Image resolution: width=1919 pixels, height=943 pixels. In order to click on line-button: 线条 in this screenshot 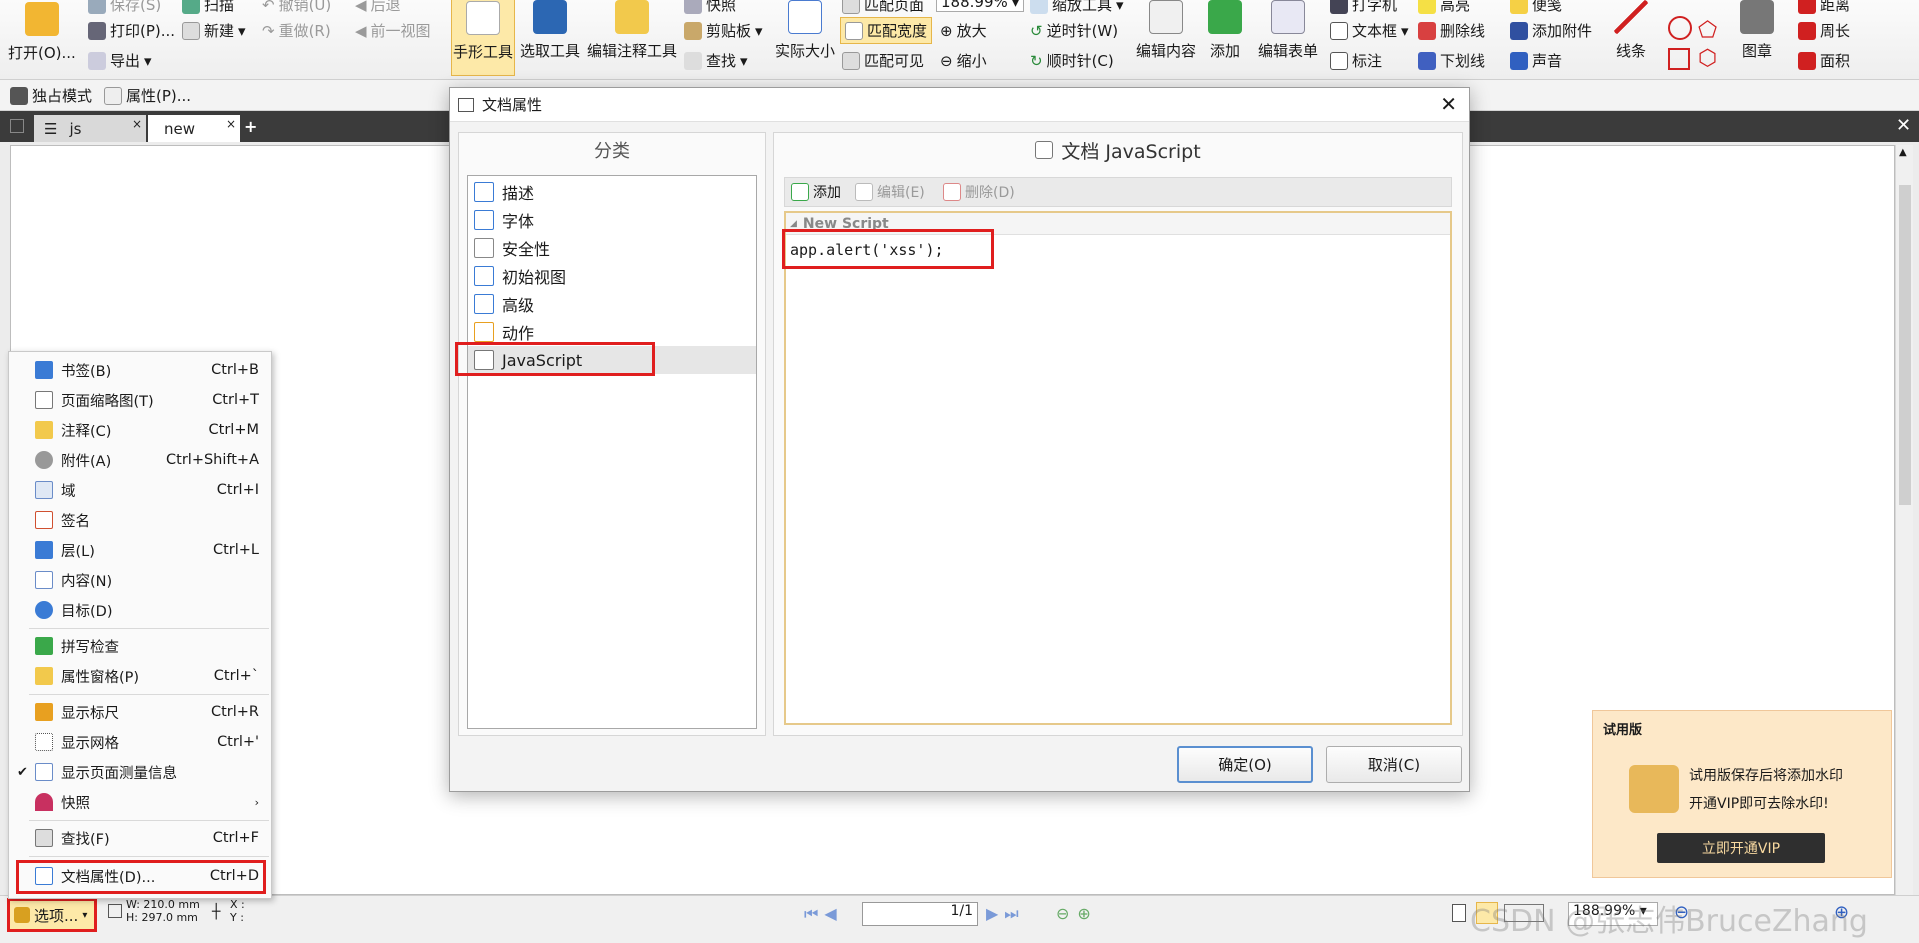, I will do `click(1631, 30)`.